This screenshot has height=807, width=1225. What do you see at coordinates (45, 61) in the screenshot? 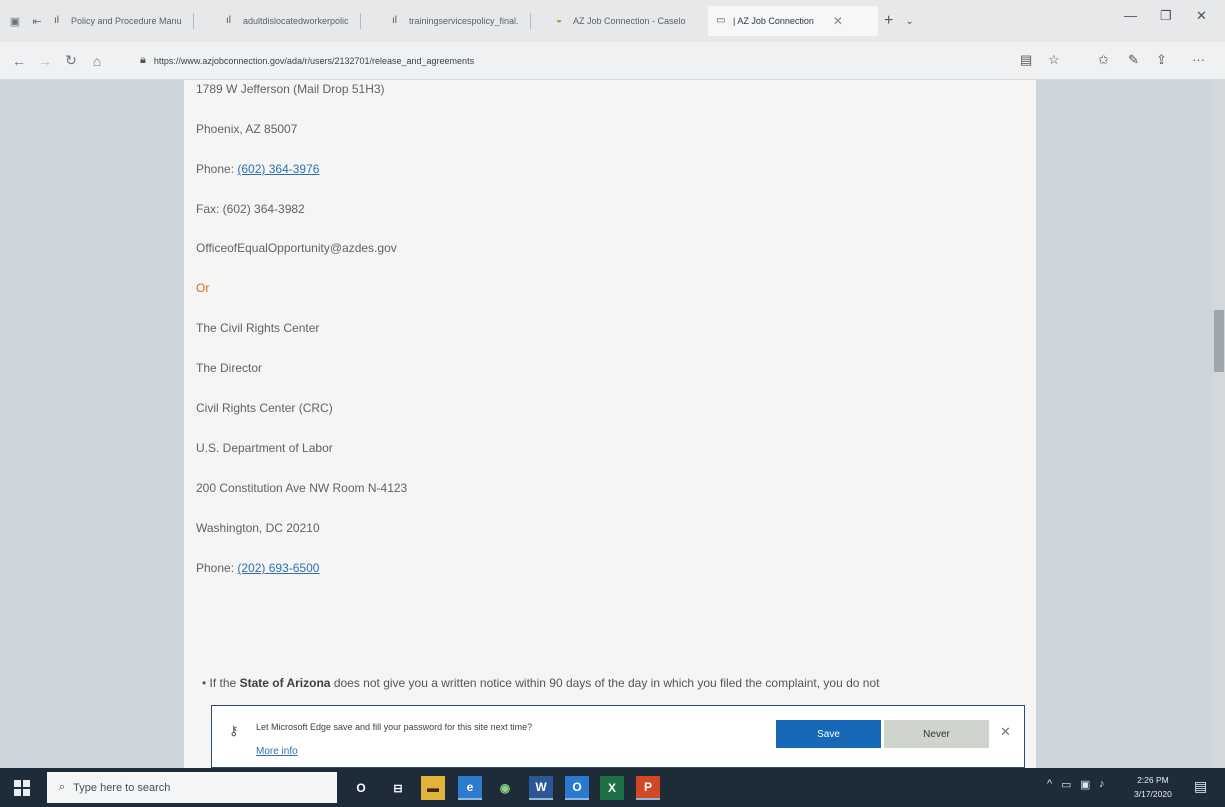
I see `forward-arrow-icon: →` at bounding box center [45, 61].